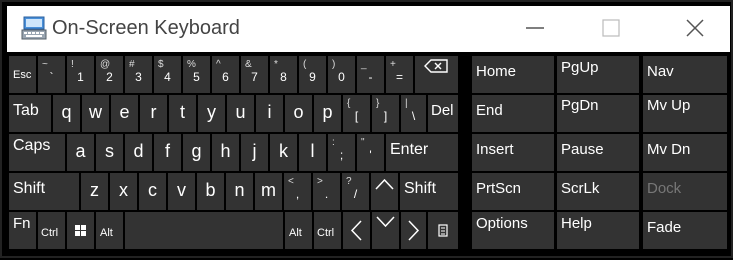  I want to click on key-del: Del, so click(443, 113).